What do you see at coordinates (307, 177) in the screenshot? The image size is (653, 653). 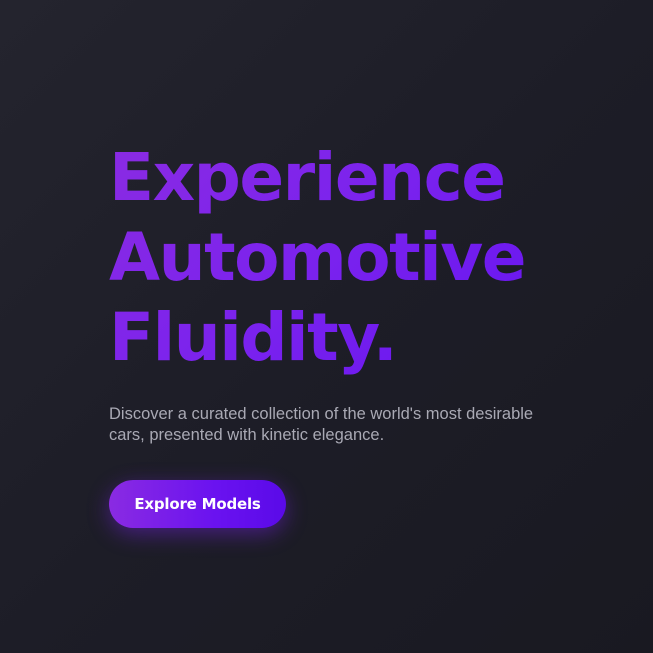 I see `headline-line-1: Experience` at bounding box center [307, 177].